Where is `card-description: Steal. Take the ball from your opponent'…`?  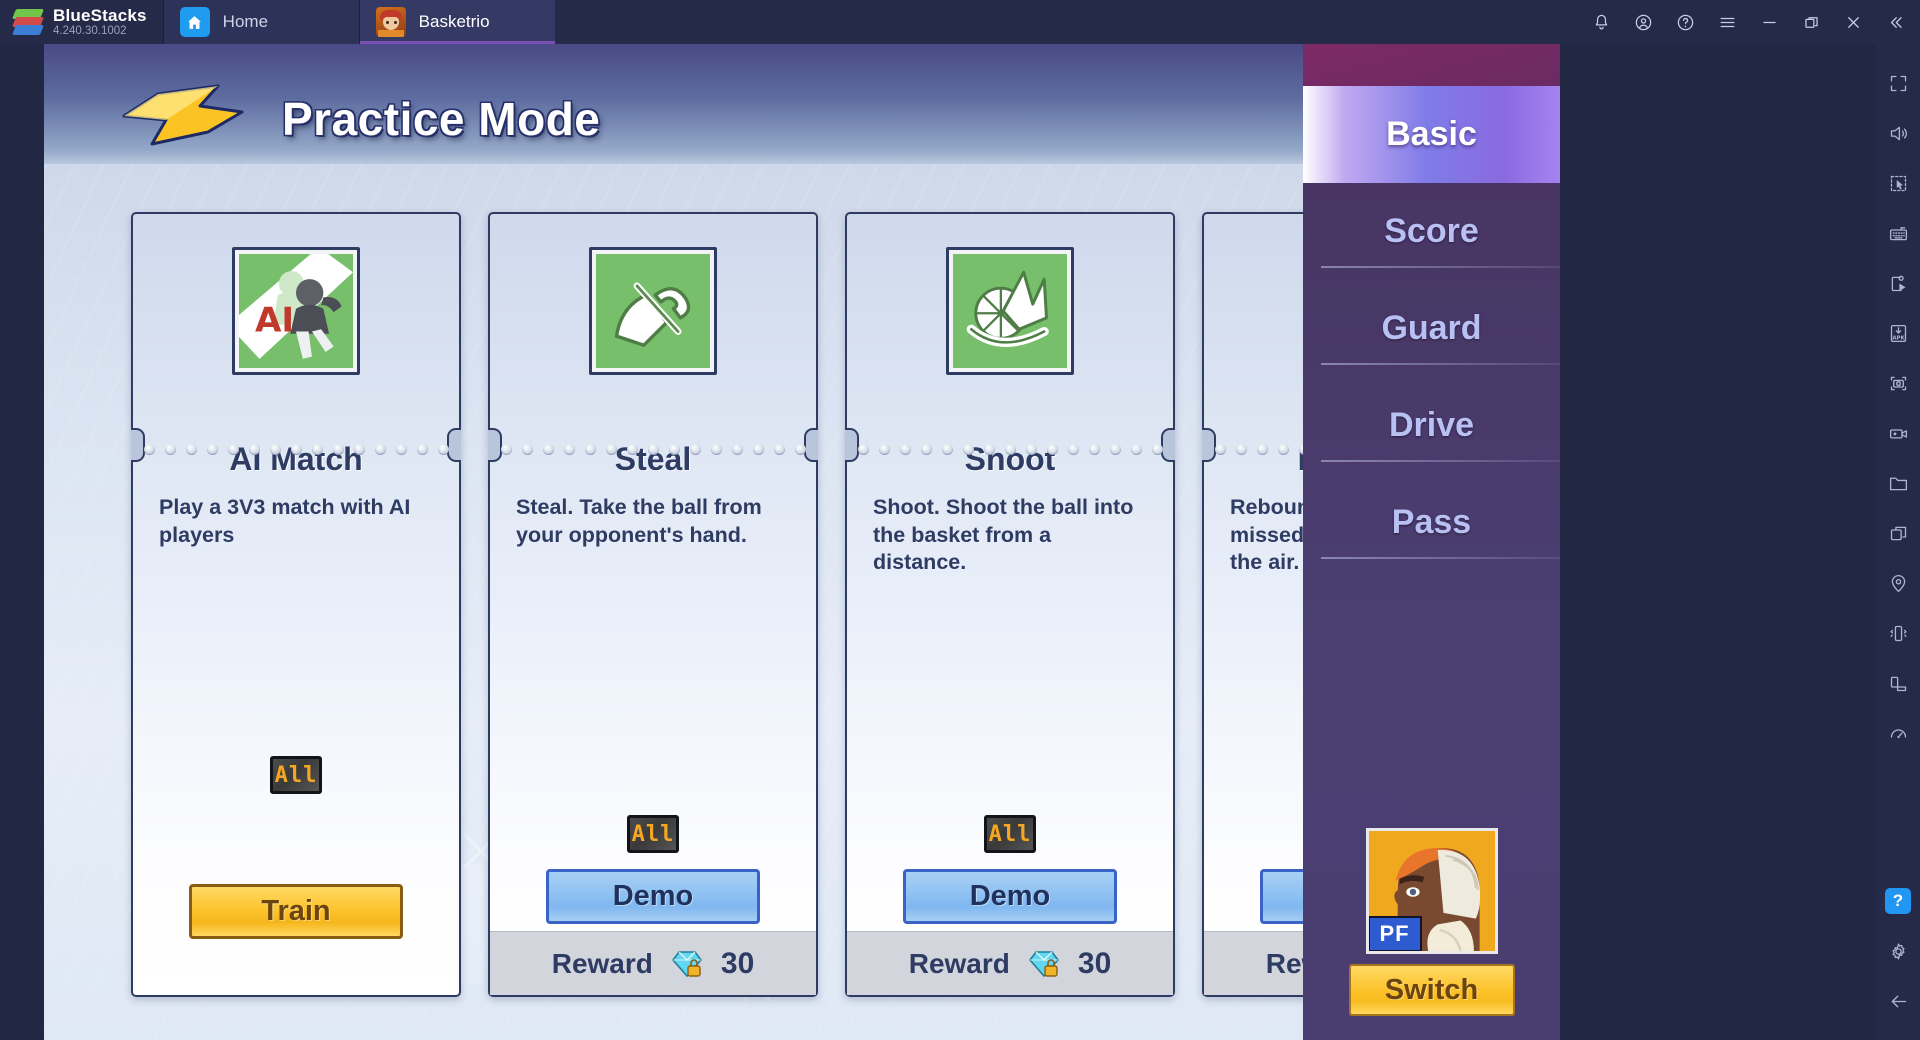 card-description: Steal. Take the ball from your opponent'… is located at coordinates (639, 521).